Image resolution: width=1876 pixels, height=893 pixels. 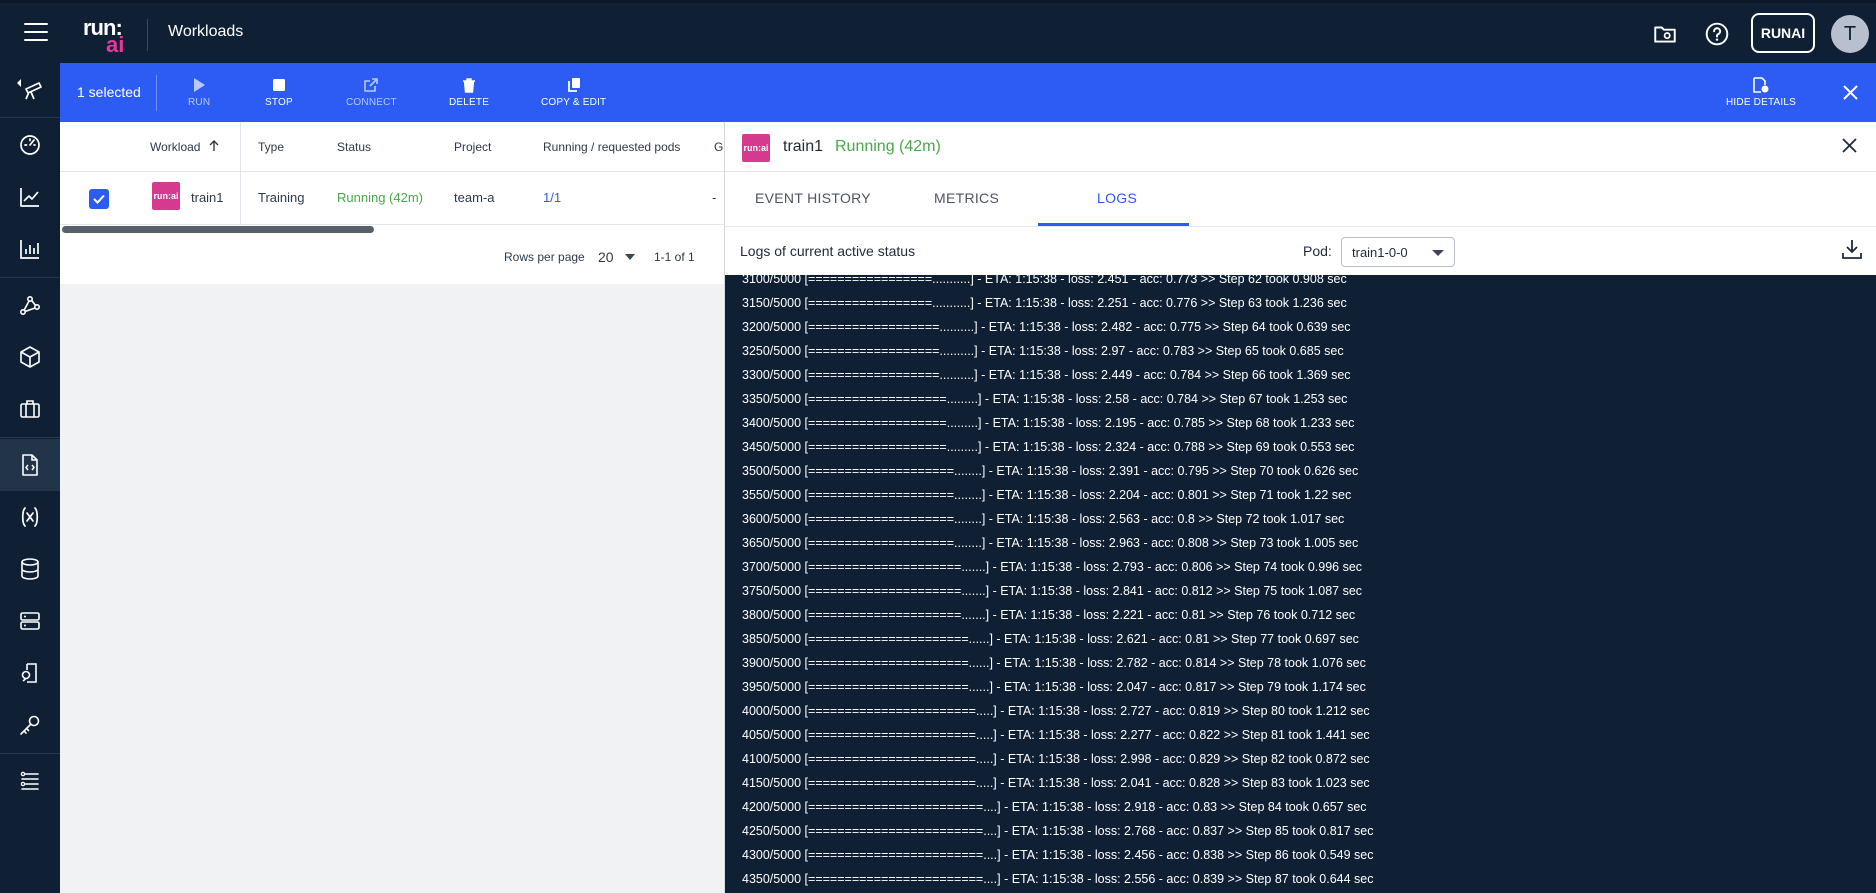 I want to click on rows-per-page-value: 20, so click(x=606, y=257).